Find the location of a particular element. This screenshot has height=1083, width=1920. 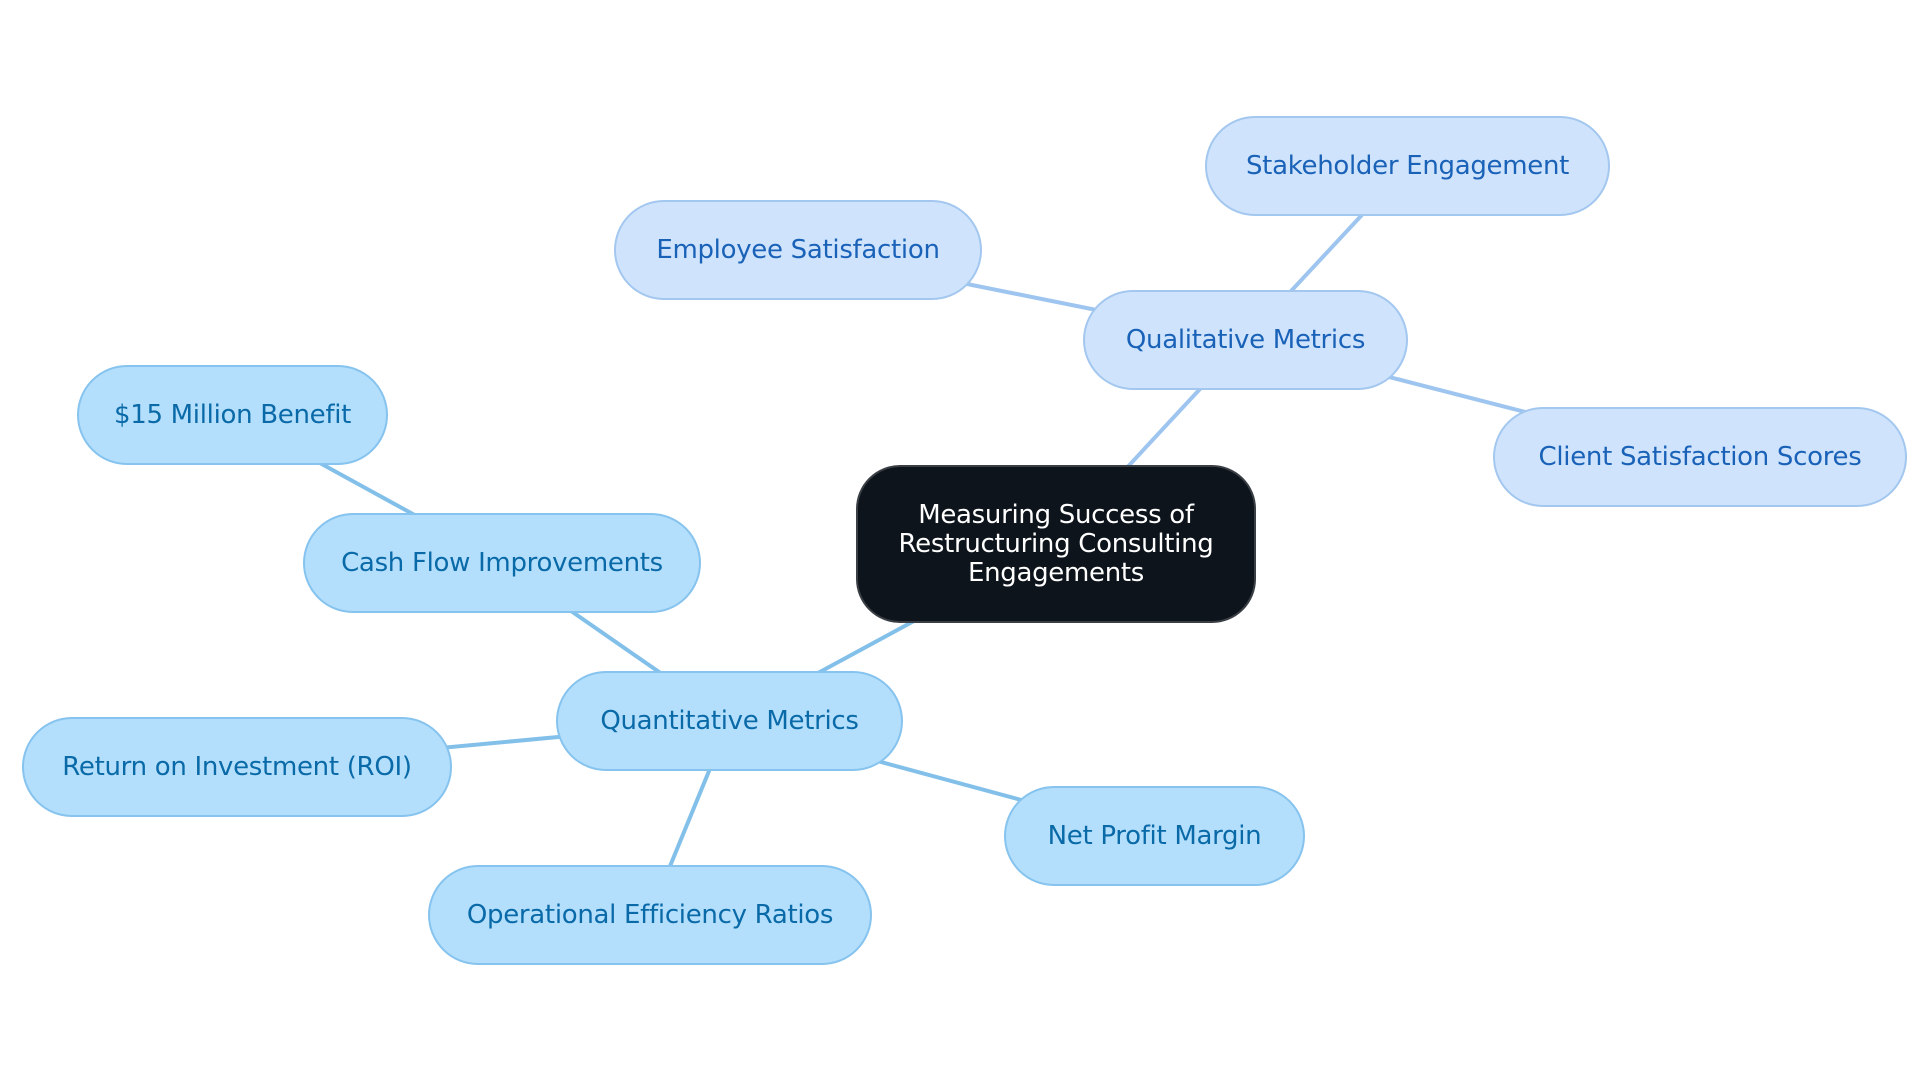

node-label: Return on Investment (ROI) is located at coordinates (237, 767).